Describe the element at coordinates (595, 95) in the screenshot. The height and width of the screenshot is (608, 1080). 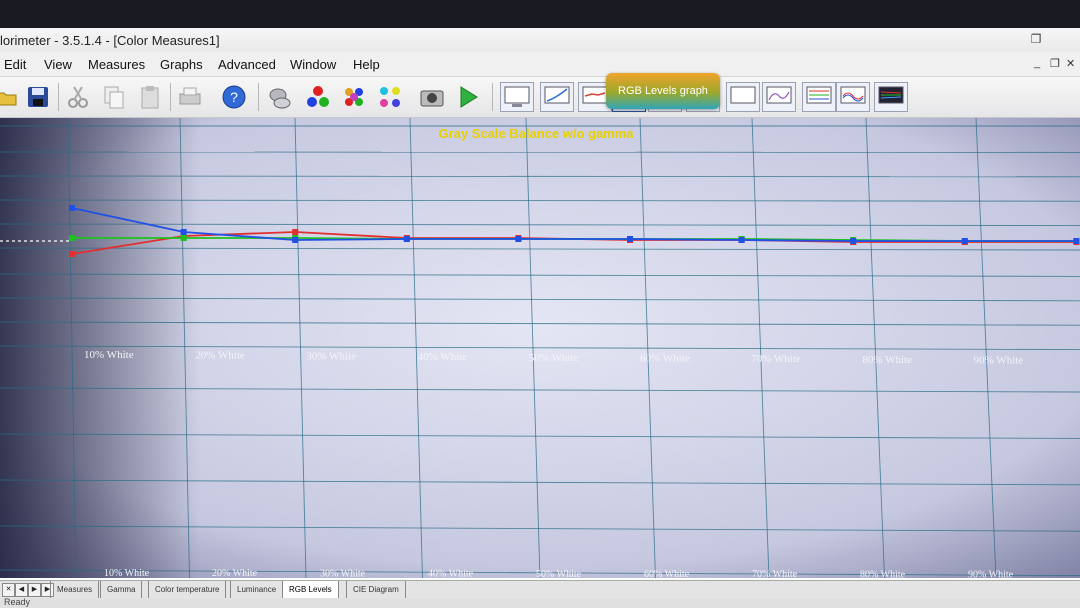
I see `temperature-graph-icon` at that location.